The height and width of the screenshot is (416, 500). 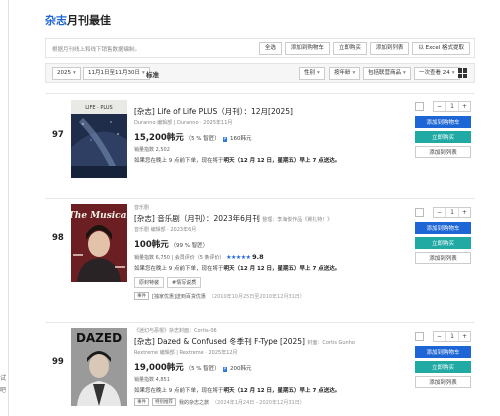 I want to click on date-range-select: 11月1日至11月30日 ▾, so click(x=116, y=73).